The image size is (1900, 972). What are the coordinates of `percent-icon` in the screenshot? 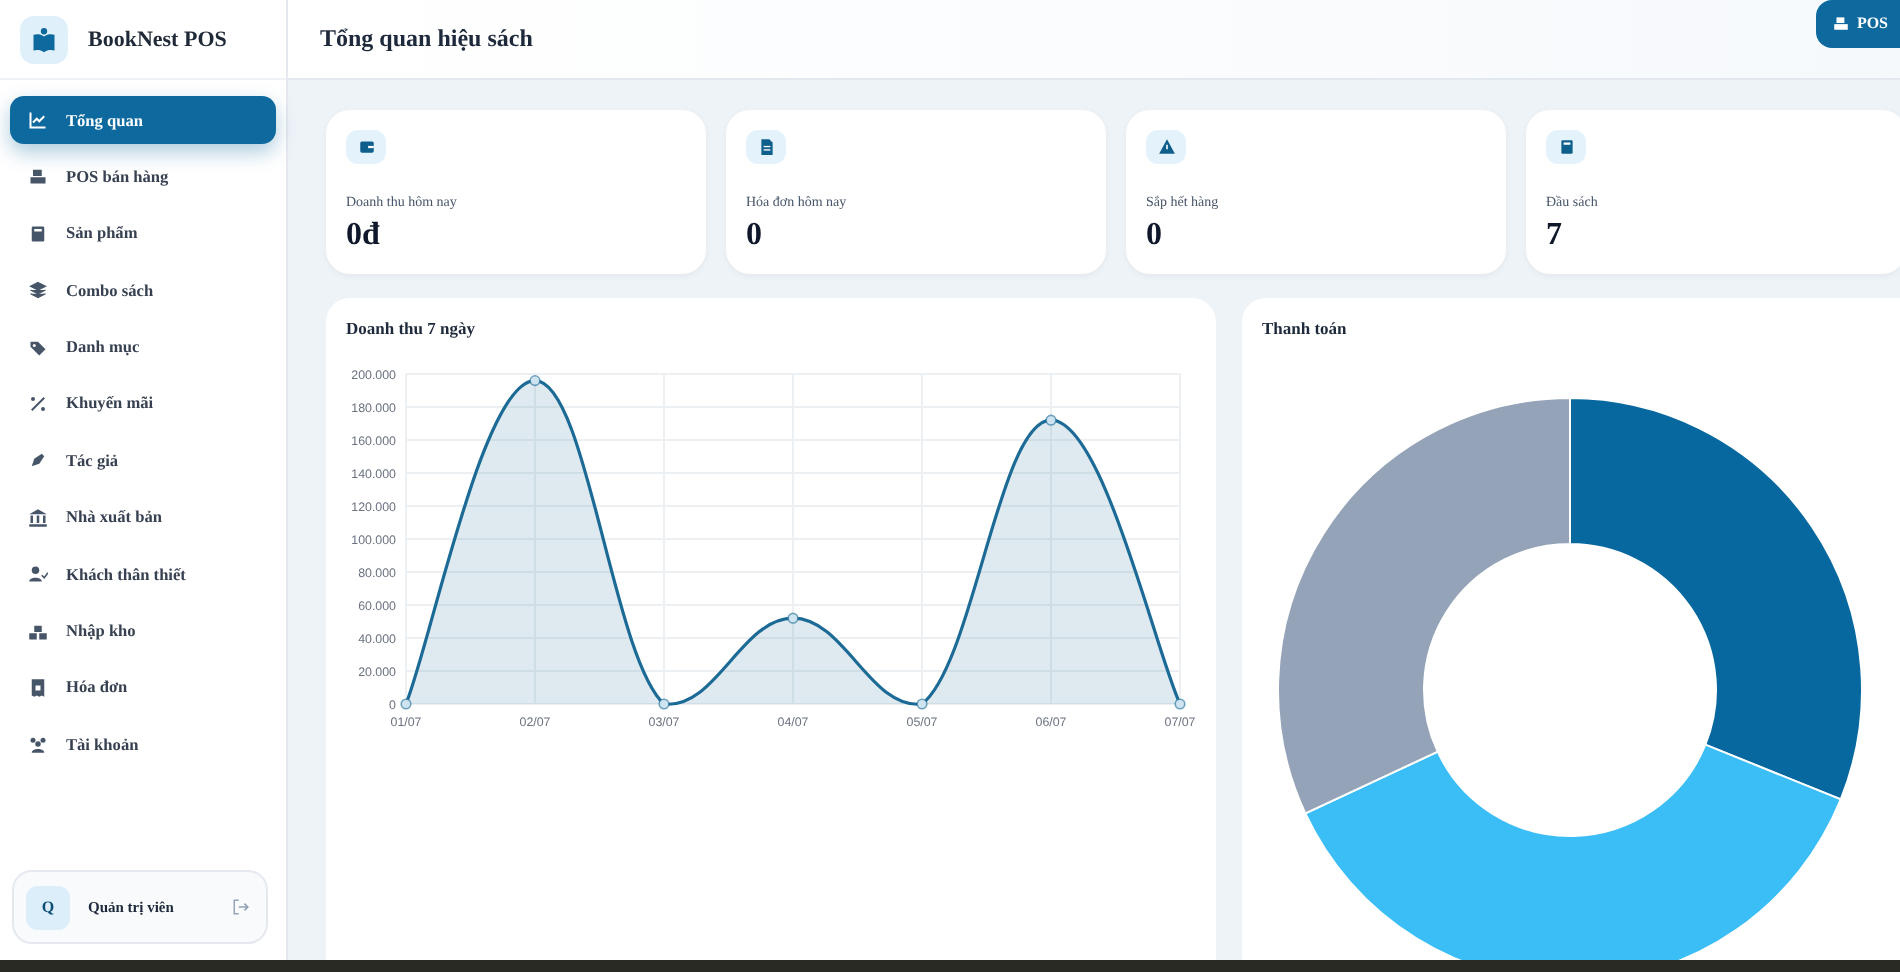 It's located at (38, 403).